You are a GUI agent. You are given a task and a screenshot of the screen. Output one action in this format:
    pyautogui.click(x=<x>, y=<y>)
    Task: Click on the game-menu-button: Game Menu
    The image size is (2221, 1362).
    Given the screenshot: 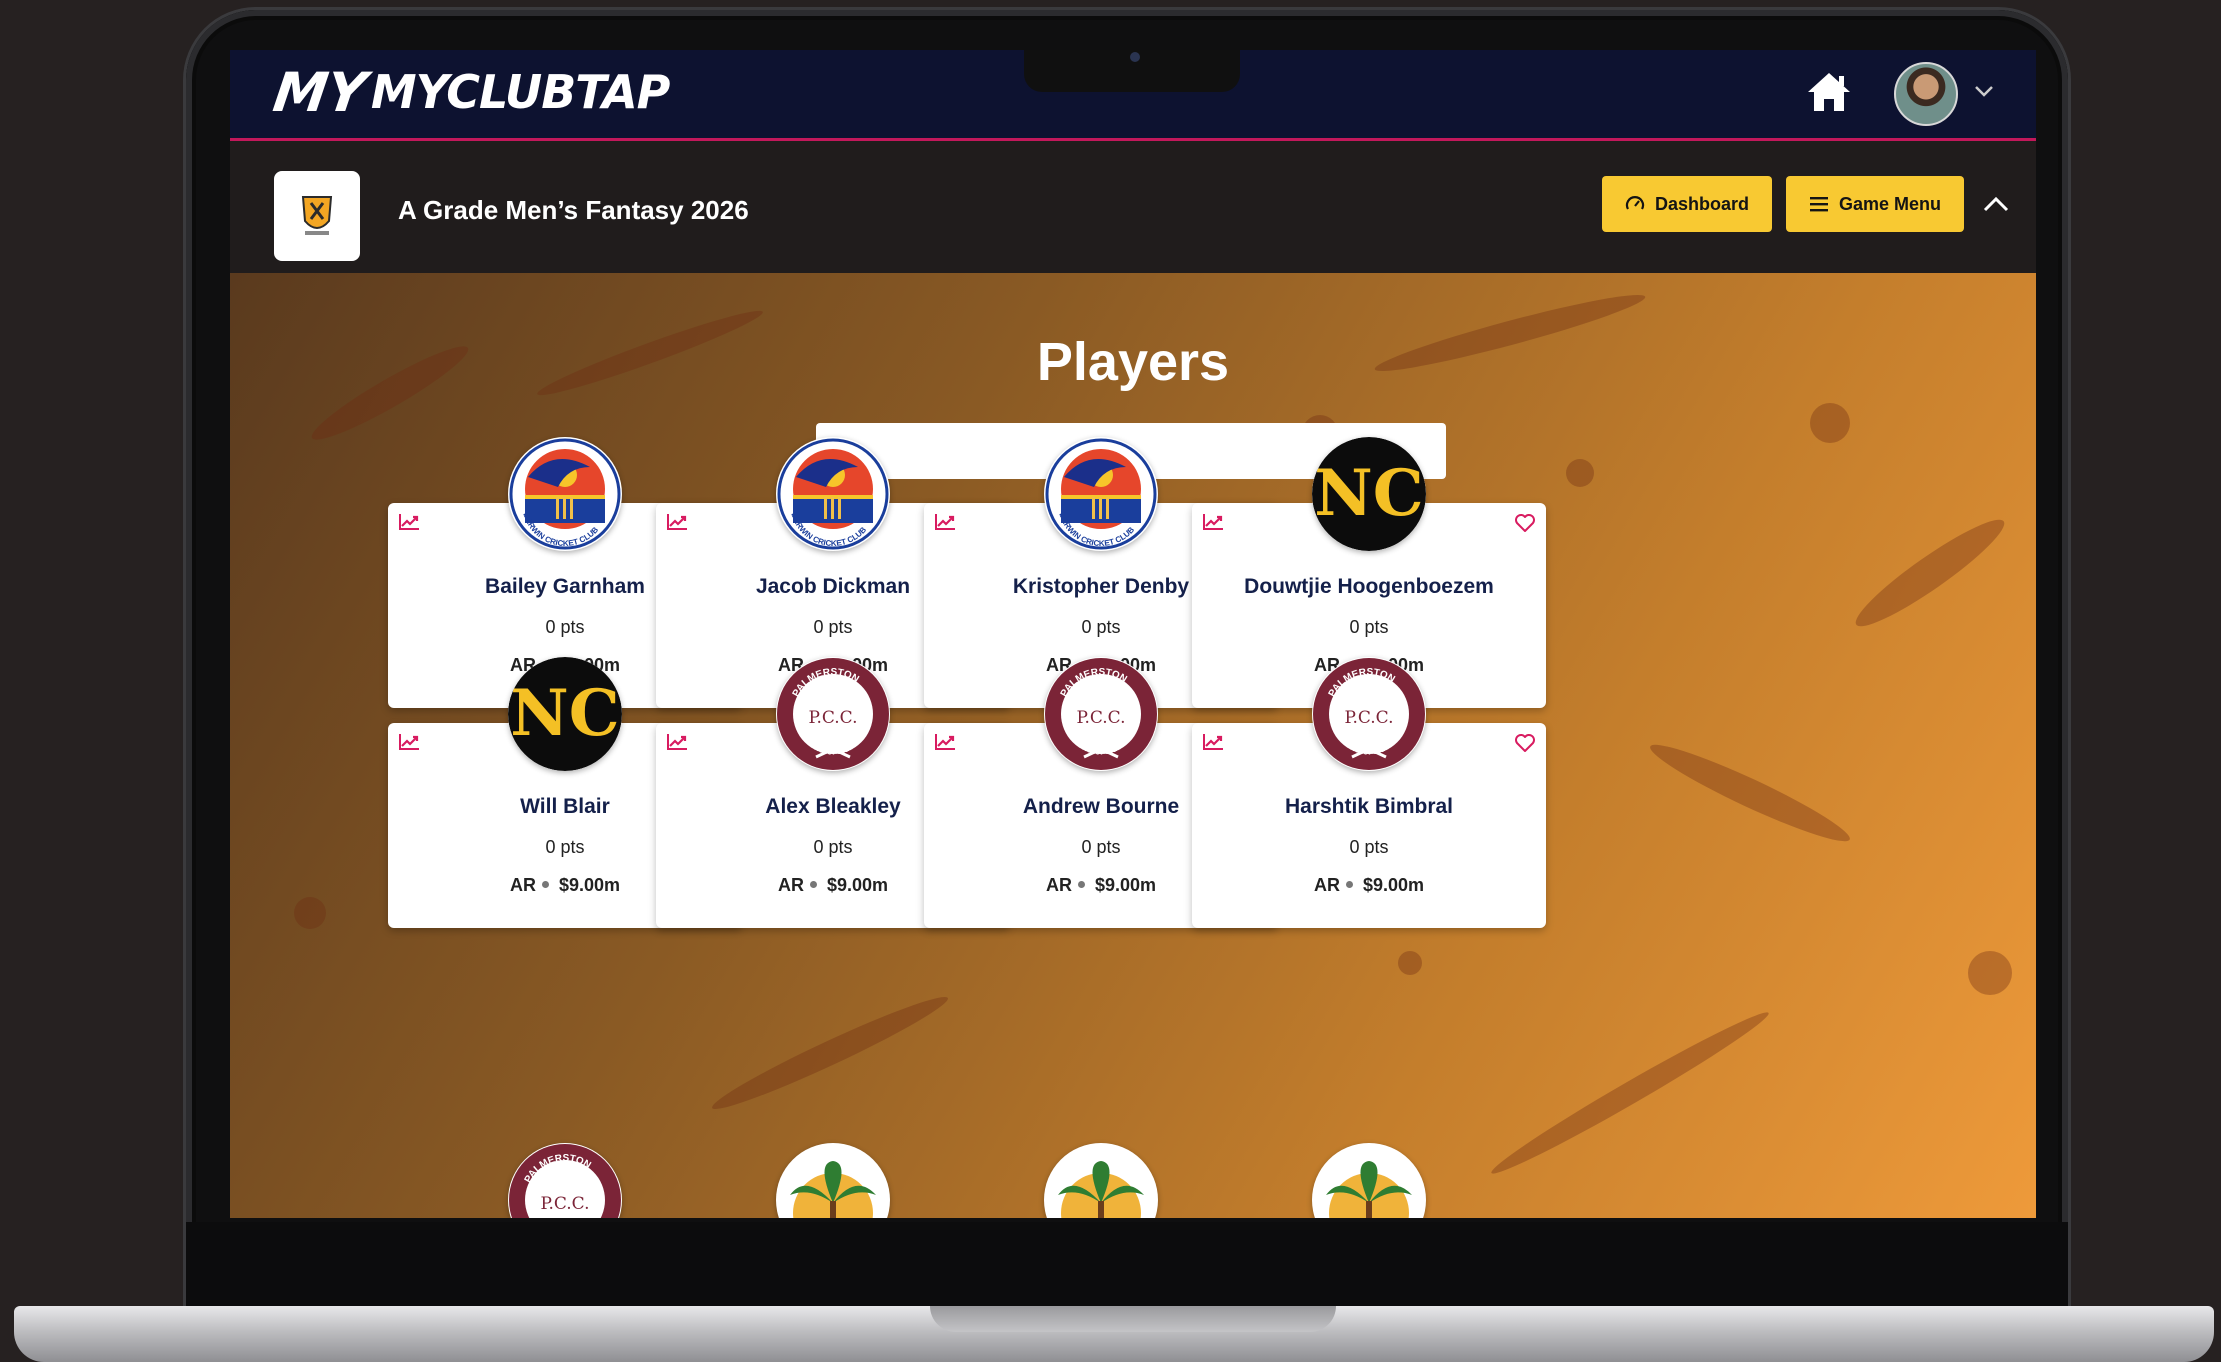 What is the action you would take?
    pyautogui.click(x=1875, y=204)
    